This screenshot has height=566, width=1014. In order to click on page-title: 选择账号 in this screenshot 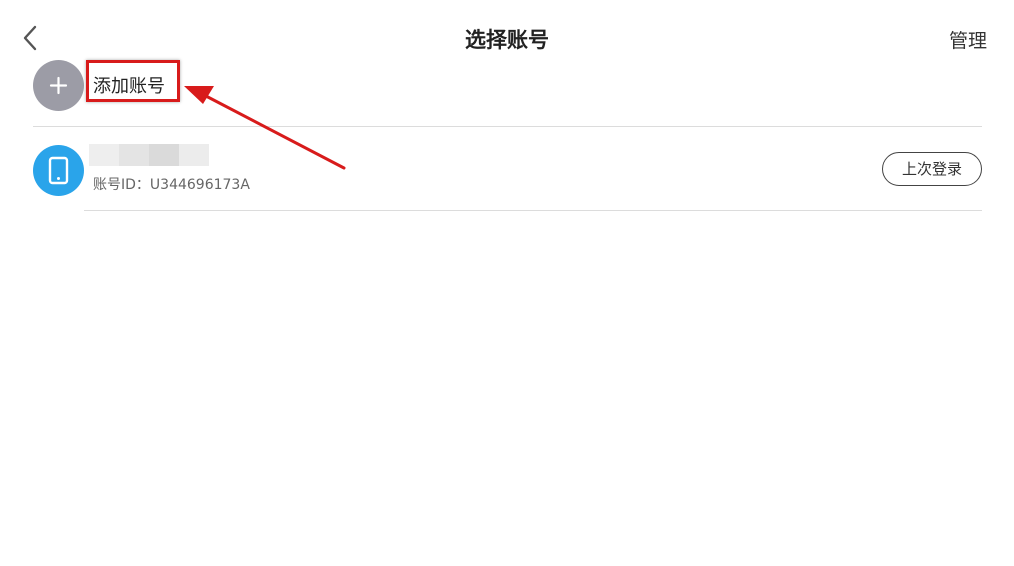, I will do `click(507, 40)`.